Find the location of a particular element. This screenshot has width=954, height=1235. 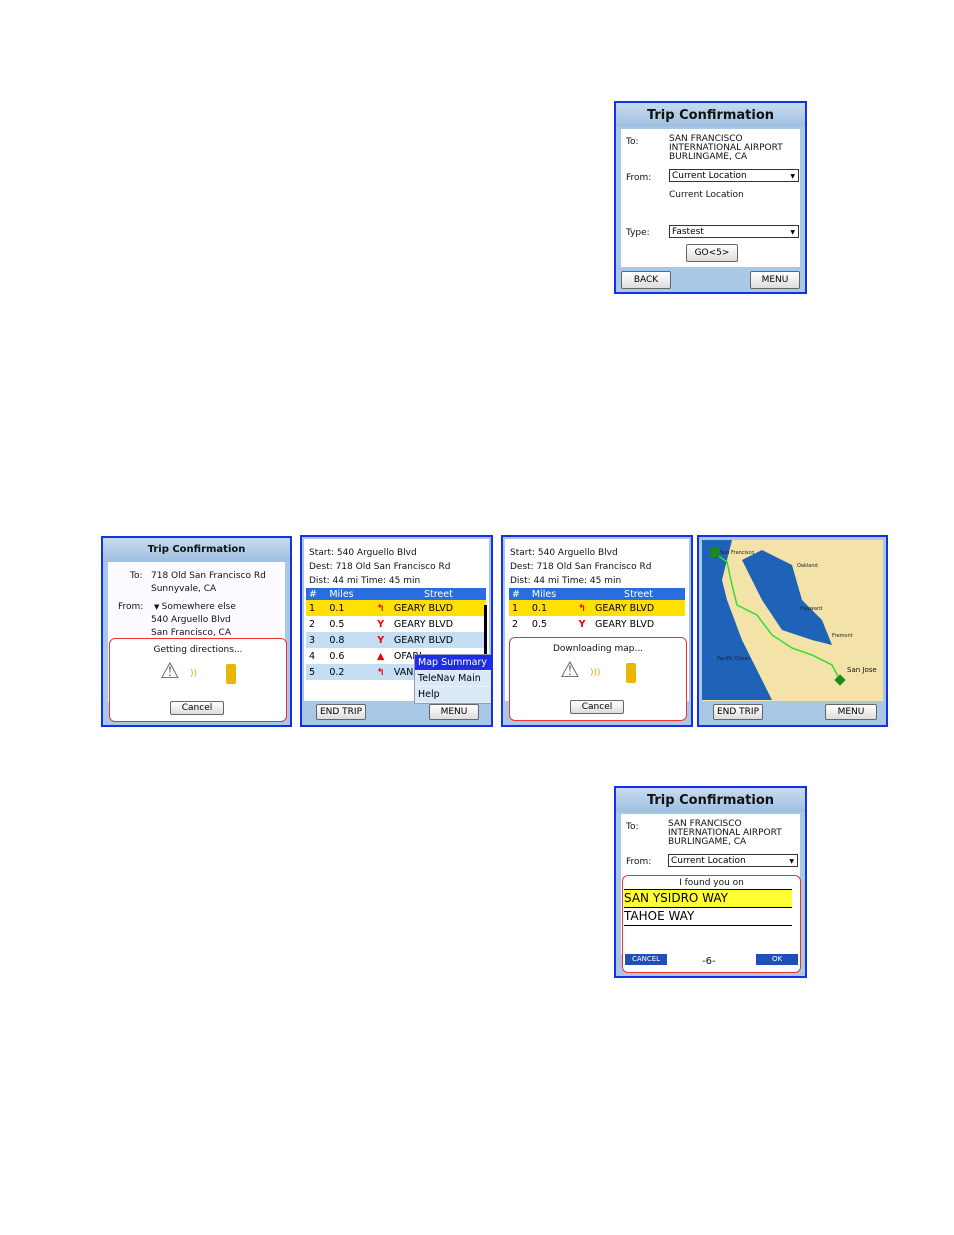

ok-button: OK is located at coordinates (777, 959).